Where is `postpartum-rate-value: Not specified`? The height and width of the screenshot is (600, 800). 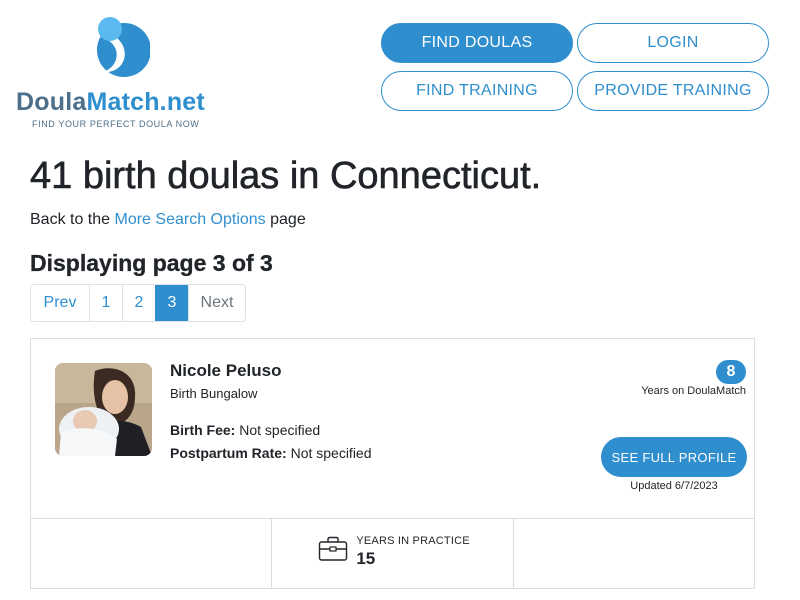 postpartum-rate-value: Not specified is located at coordinates (329, 453).